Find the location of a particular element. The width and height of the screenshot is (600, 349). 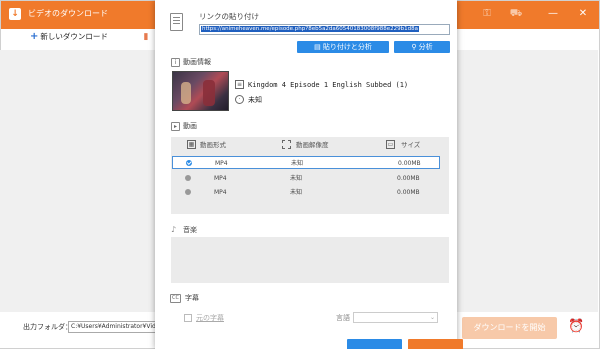

app-title: ビデオのダウンロード is located at coordinates (68, 13).